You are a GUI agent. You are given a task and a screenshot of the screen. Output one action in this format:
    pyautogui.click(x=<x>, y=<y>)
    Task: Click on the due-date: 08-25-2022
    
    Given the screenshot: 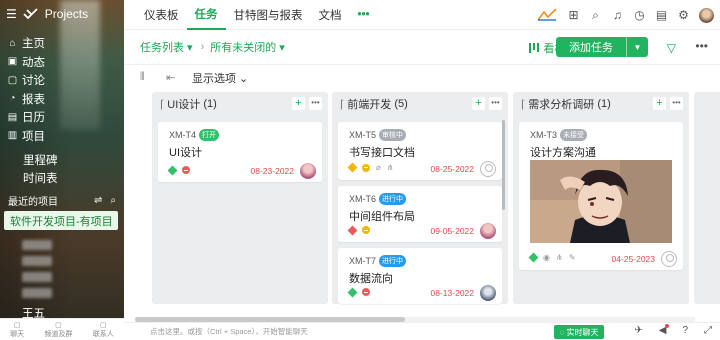 What is the action you would take?
    pyautogui.click(x=452, y=169)
    